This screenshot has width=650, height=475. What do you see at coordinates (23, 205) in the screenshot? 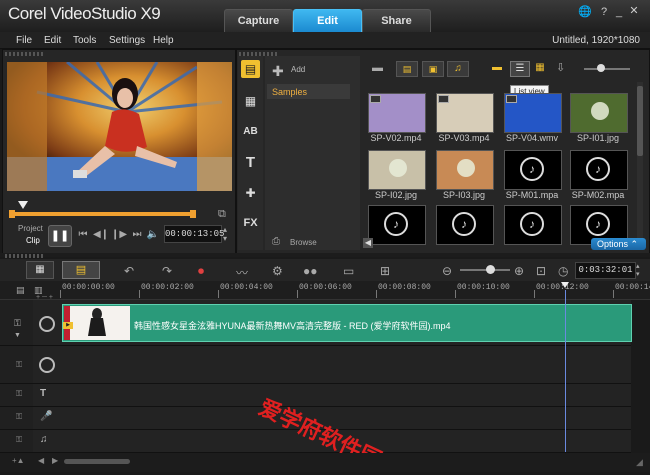
I see `playhead-handle` at bounding box center [23, 205].